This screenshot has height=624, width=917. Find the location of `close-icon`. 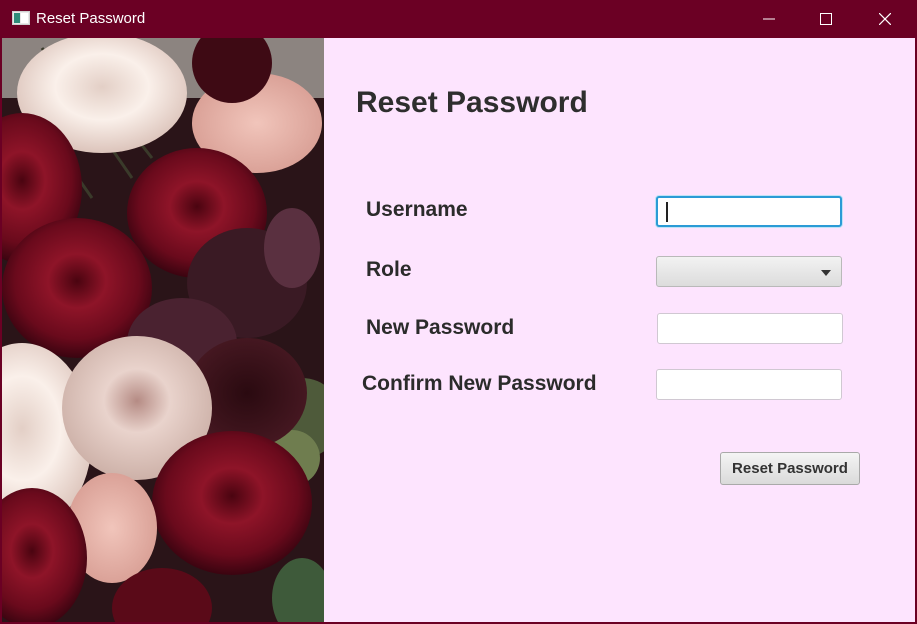

close-icon is located at coordinates (885, 19).